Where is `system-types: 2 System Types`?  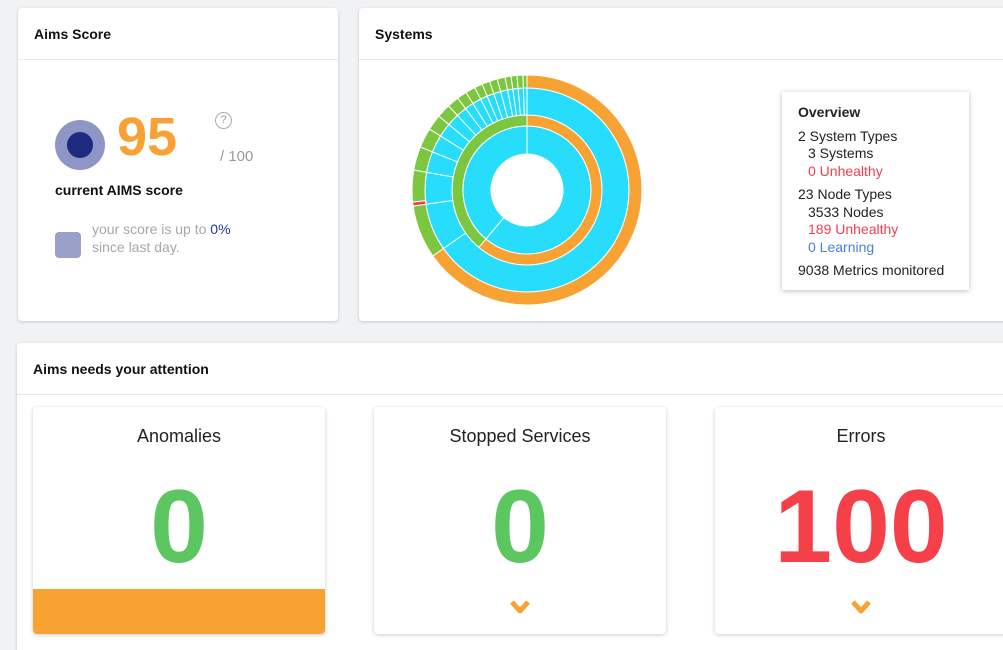 system-types: 2 System Types is located at coordinates (848, 135).